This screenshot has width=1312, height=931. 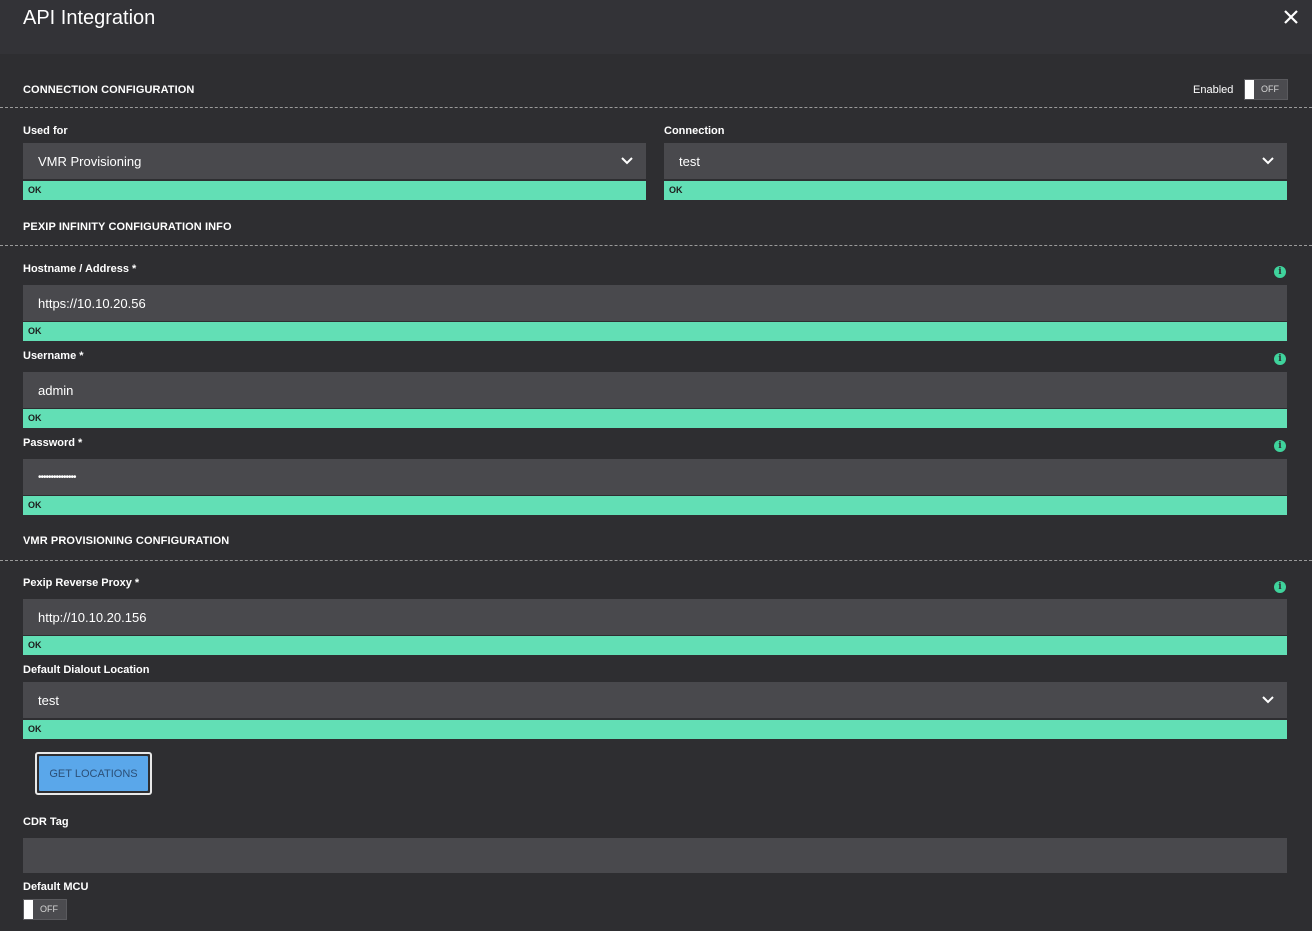 I want to click on reverse-proxy-status: OK, so click(x=655, y=645).